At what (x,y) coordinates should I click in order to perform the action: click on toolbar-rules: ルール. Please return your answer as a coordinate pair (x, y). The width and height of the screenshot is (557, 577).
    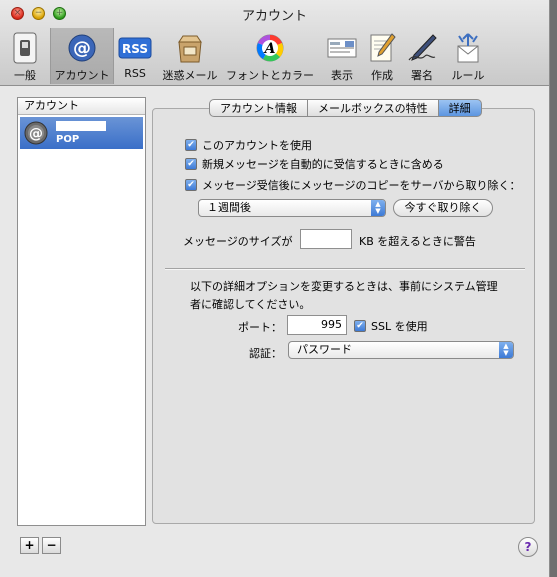
    Looking at the image, I should click on (468, 56).